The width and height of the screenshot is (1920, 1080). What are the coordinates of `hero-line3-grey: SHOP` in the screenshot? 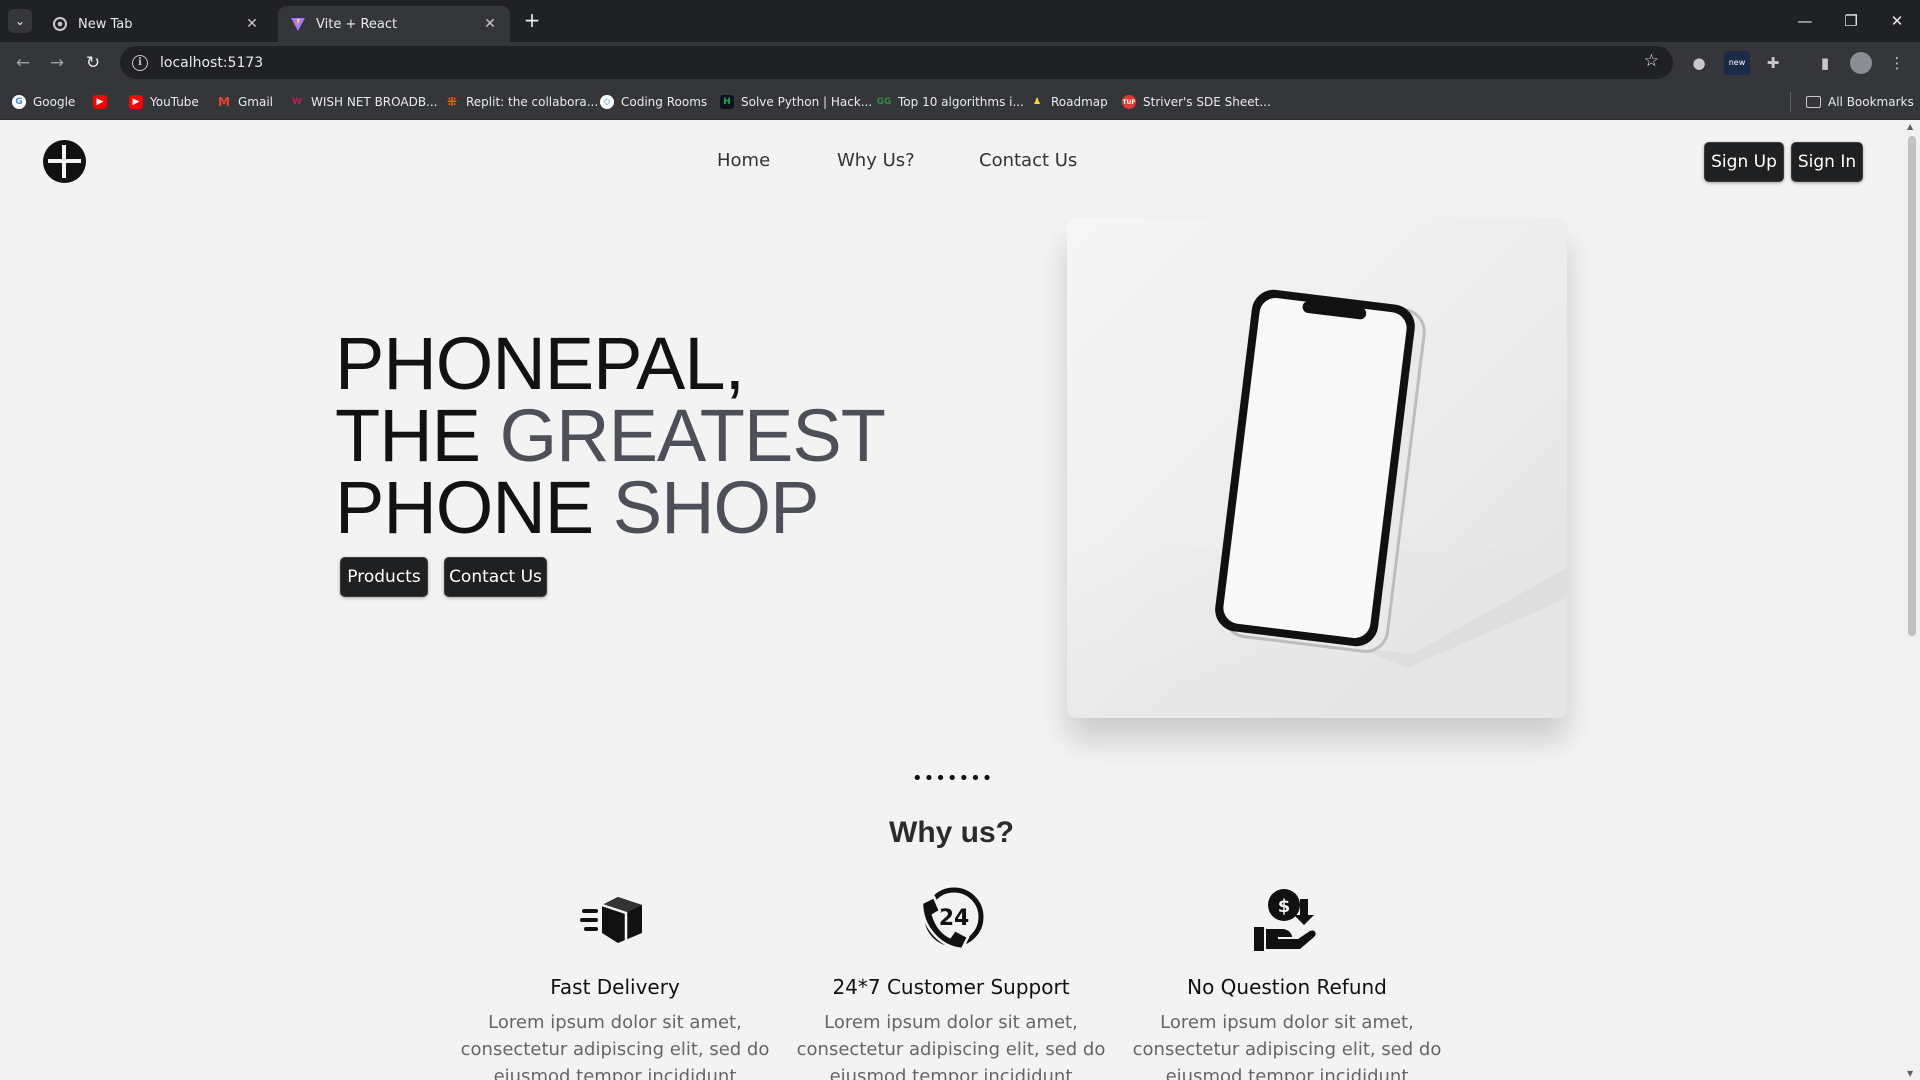 It's located at (716, 507).